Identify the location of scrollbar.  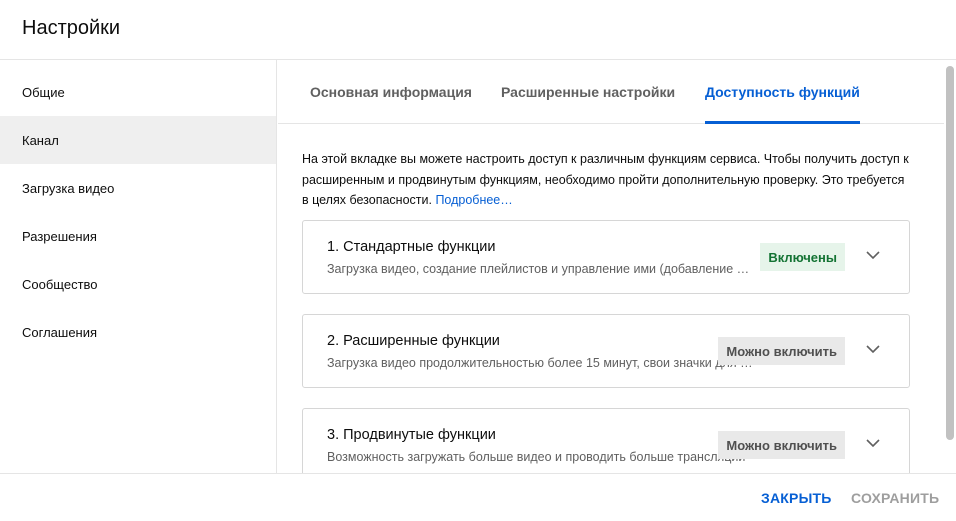
(950, 266).